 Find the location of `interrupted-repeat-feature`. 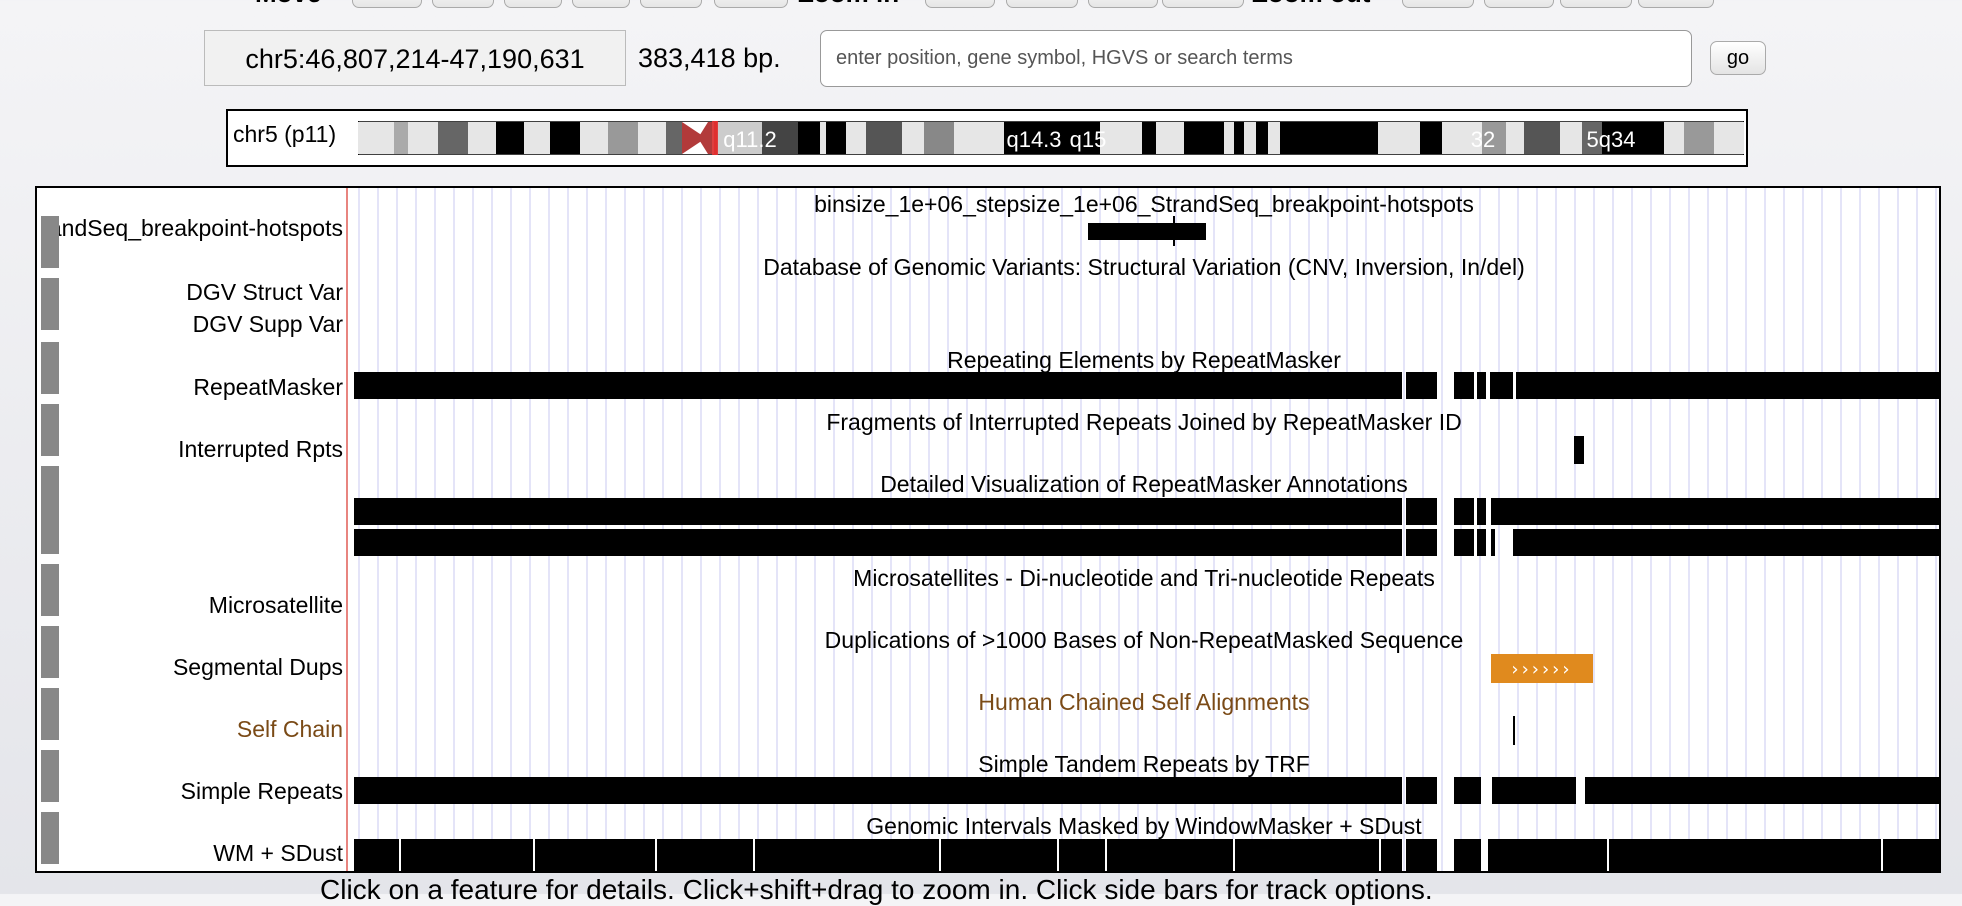

interrupted-repeat-feature is located at coordinates (1579, 450).